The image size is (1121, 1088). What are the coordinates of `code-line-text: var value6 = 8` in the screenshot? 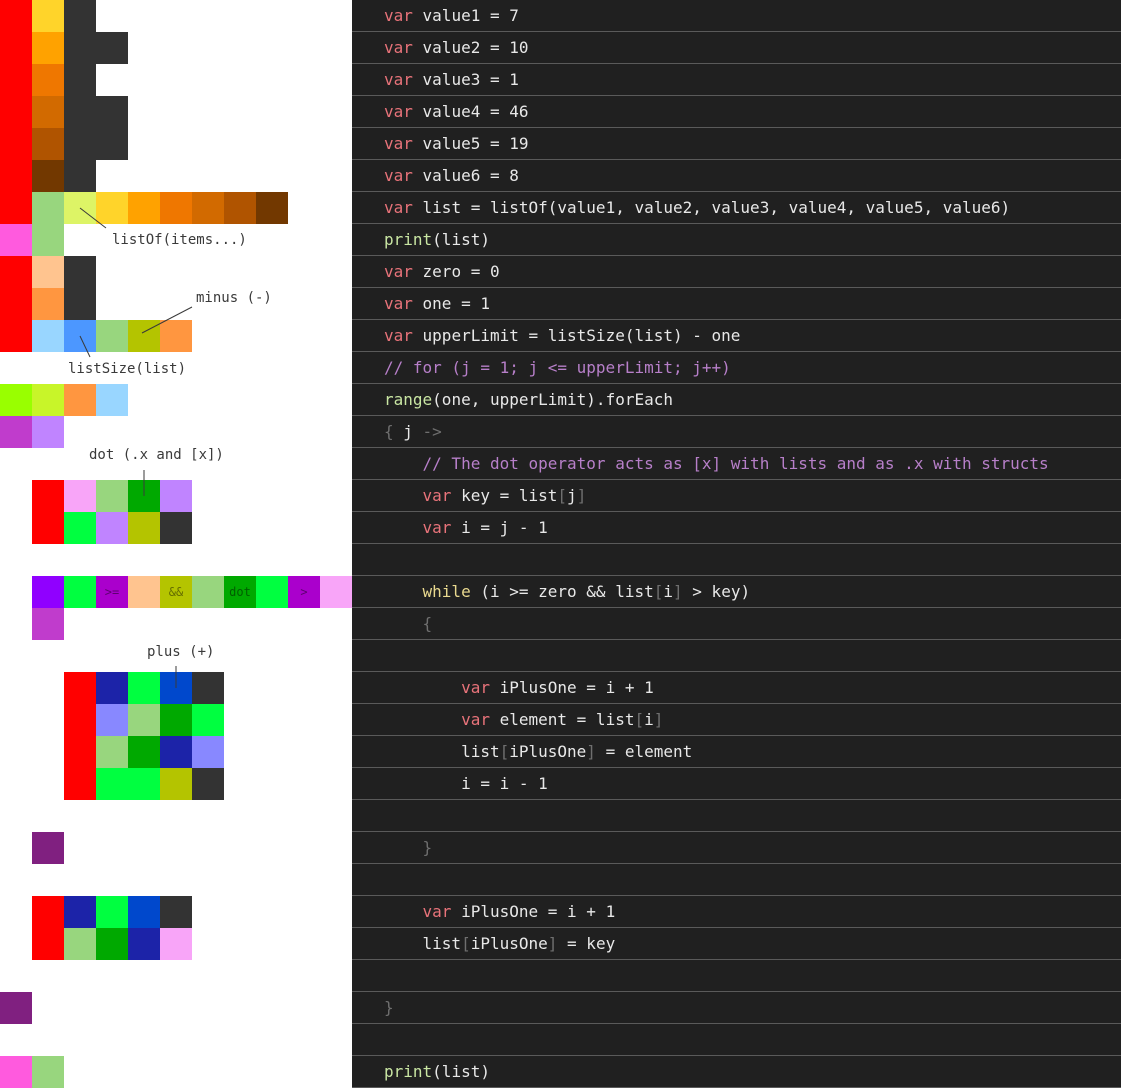 It's located at (451, 176).